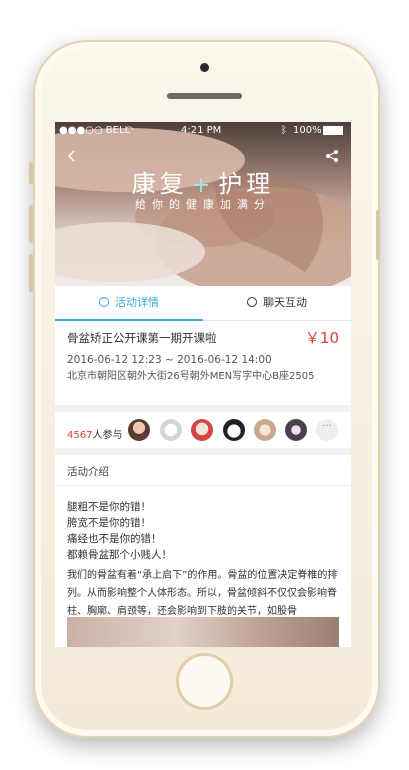  What do you see at coordinates (80, 435) in the screenshot?
I see `participant-number: 4567` at bounding box center [80, 435].